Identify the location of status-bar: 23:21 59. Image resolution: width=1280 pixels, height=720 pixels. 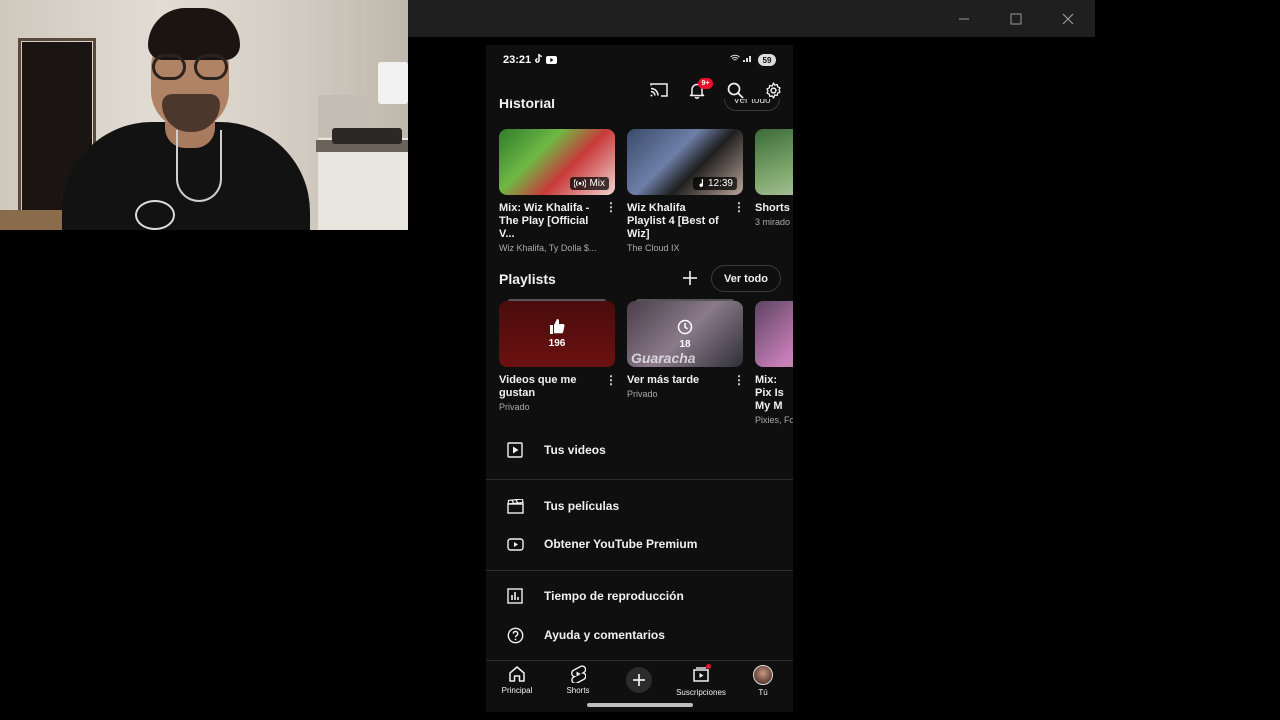
(639, 60).